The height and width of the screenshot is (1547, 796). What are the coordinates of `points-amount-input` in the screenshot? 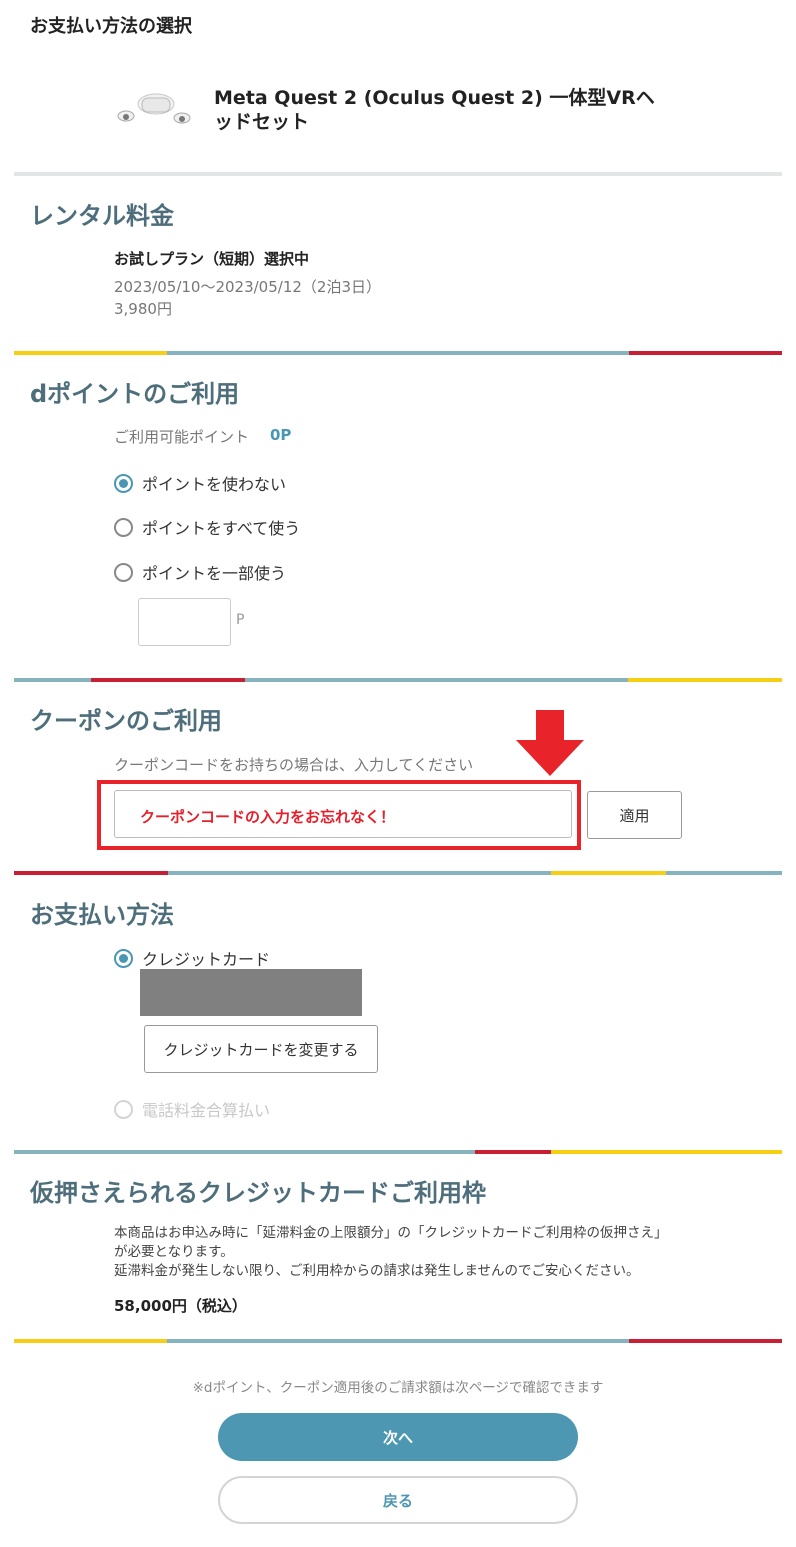 It's located at (184, 622).